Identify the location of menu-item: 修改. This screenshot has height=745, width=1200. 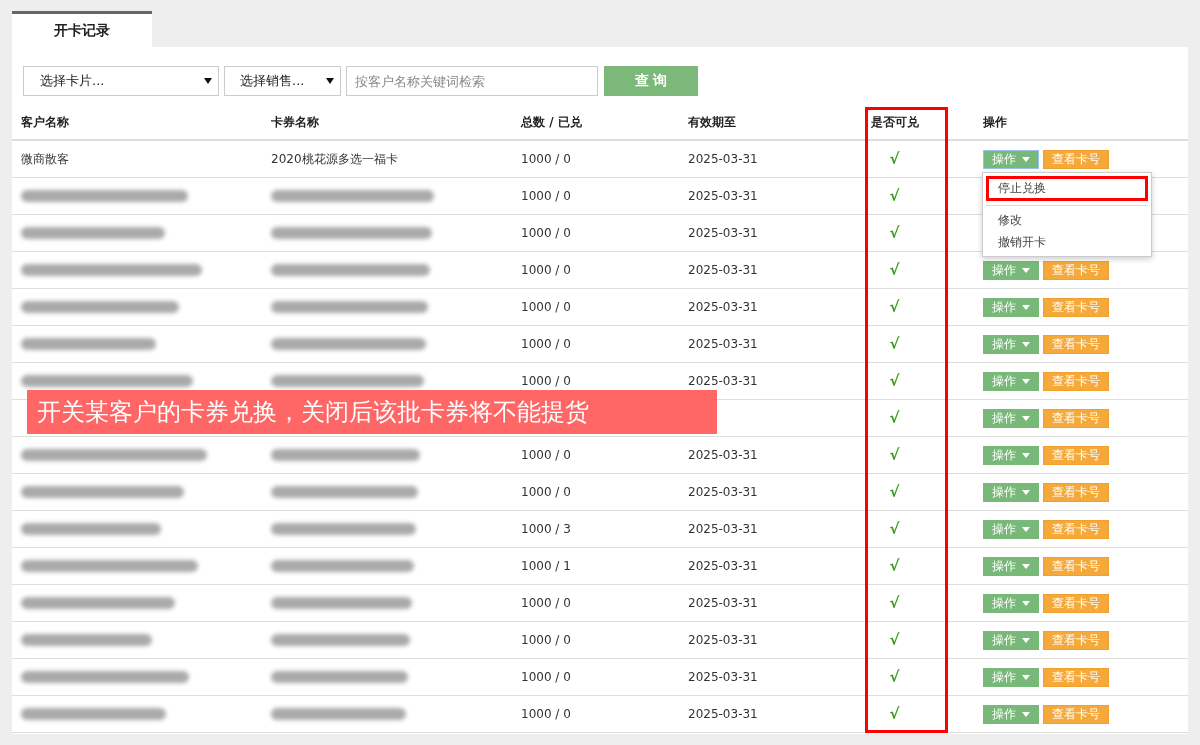
(1067, 220).